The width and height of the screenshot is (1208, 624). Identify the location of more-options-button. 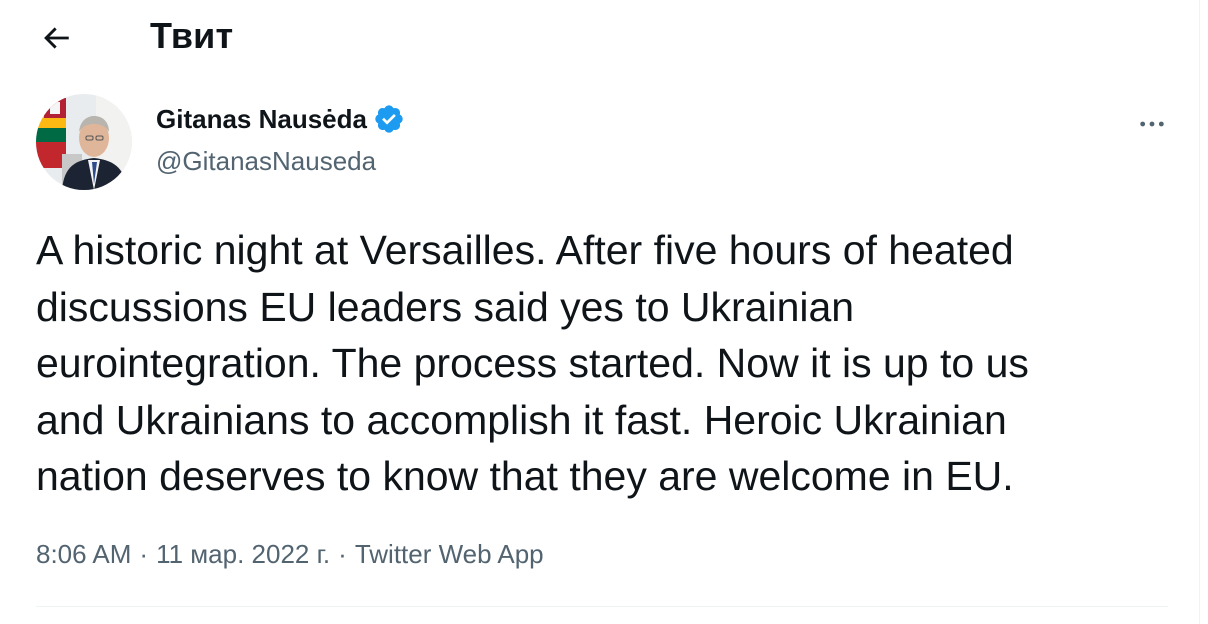
(1152, 124).